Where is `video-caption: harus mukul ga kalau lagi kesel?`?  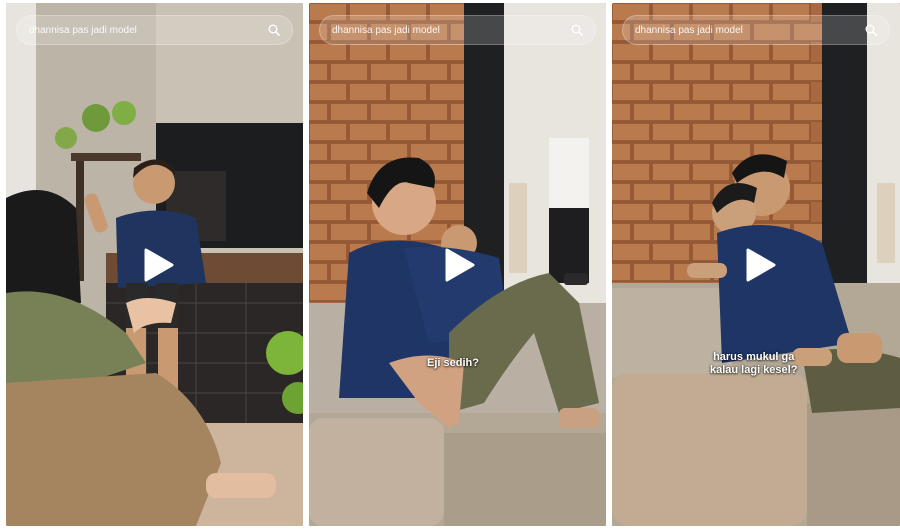
video-caption: harus mukul ga kalau lagi kesel? is located at coordinates (753, 364).